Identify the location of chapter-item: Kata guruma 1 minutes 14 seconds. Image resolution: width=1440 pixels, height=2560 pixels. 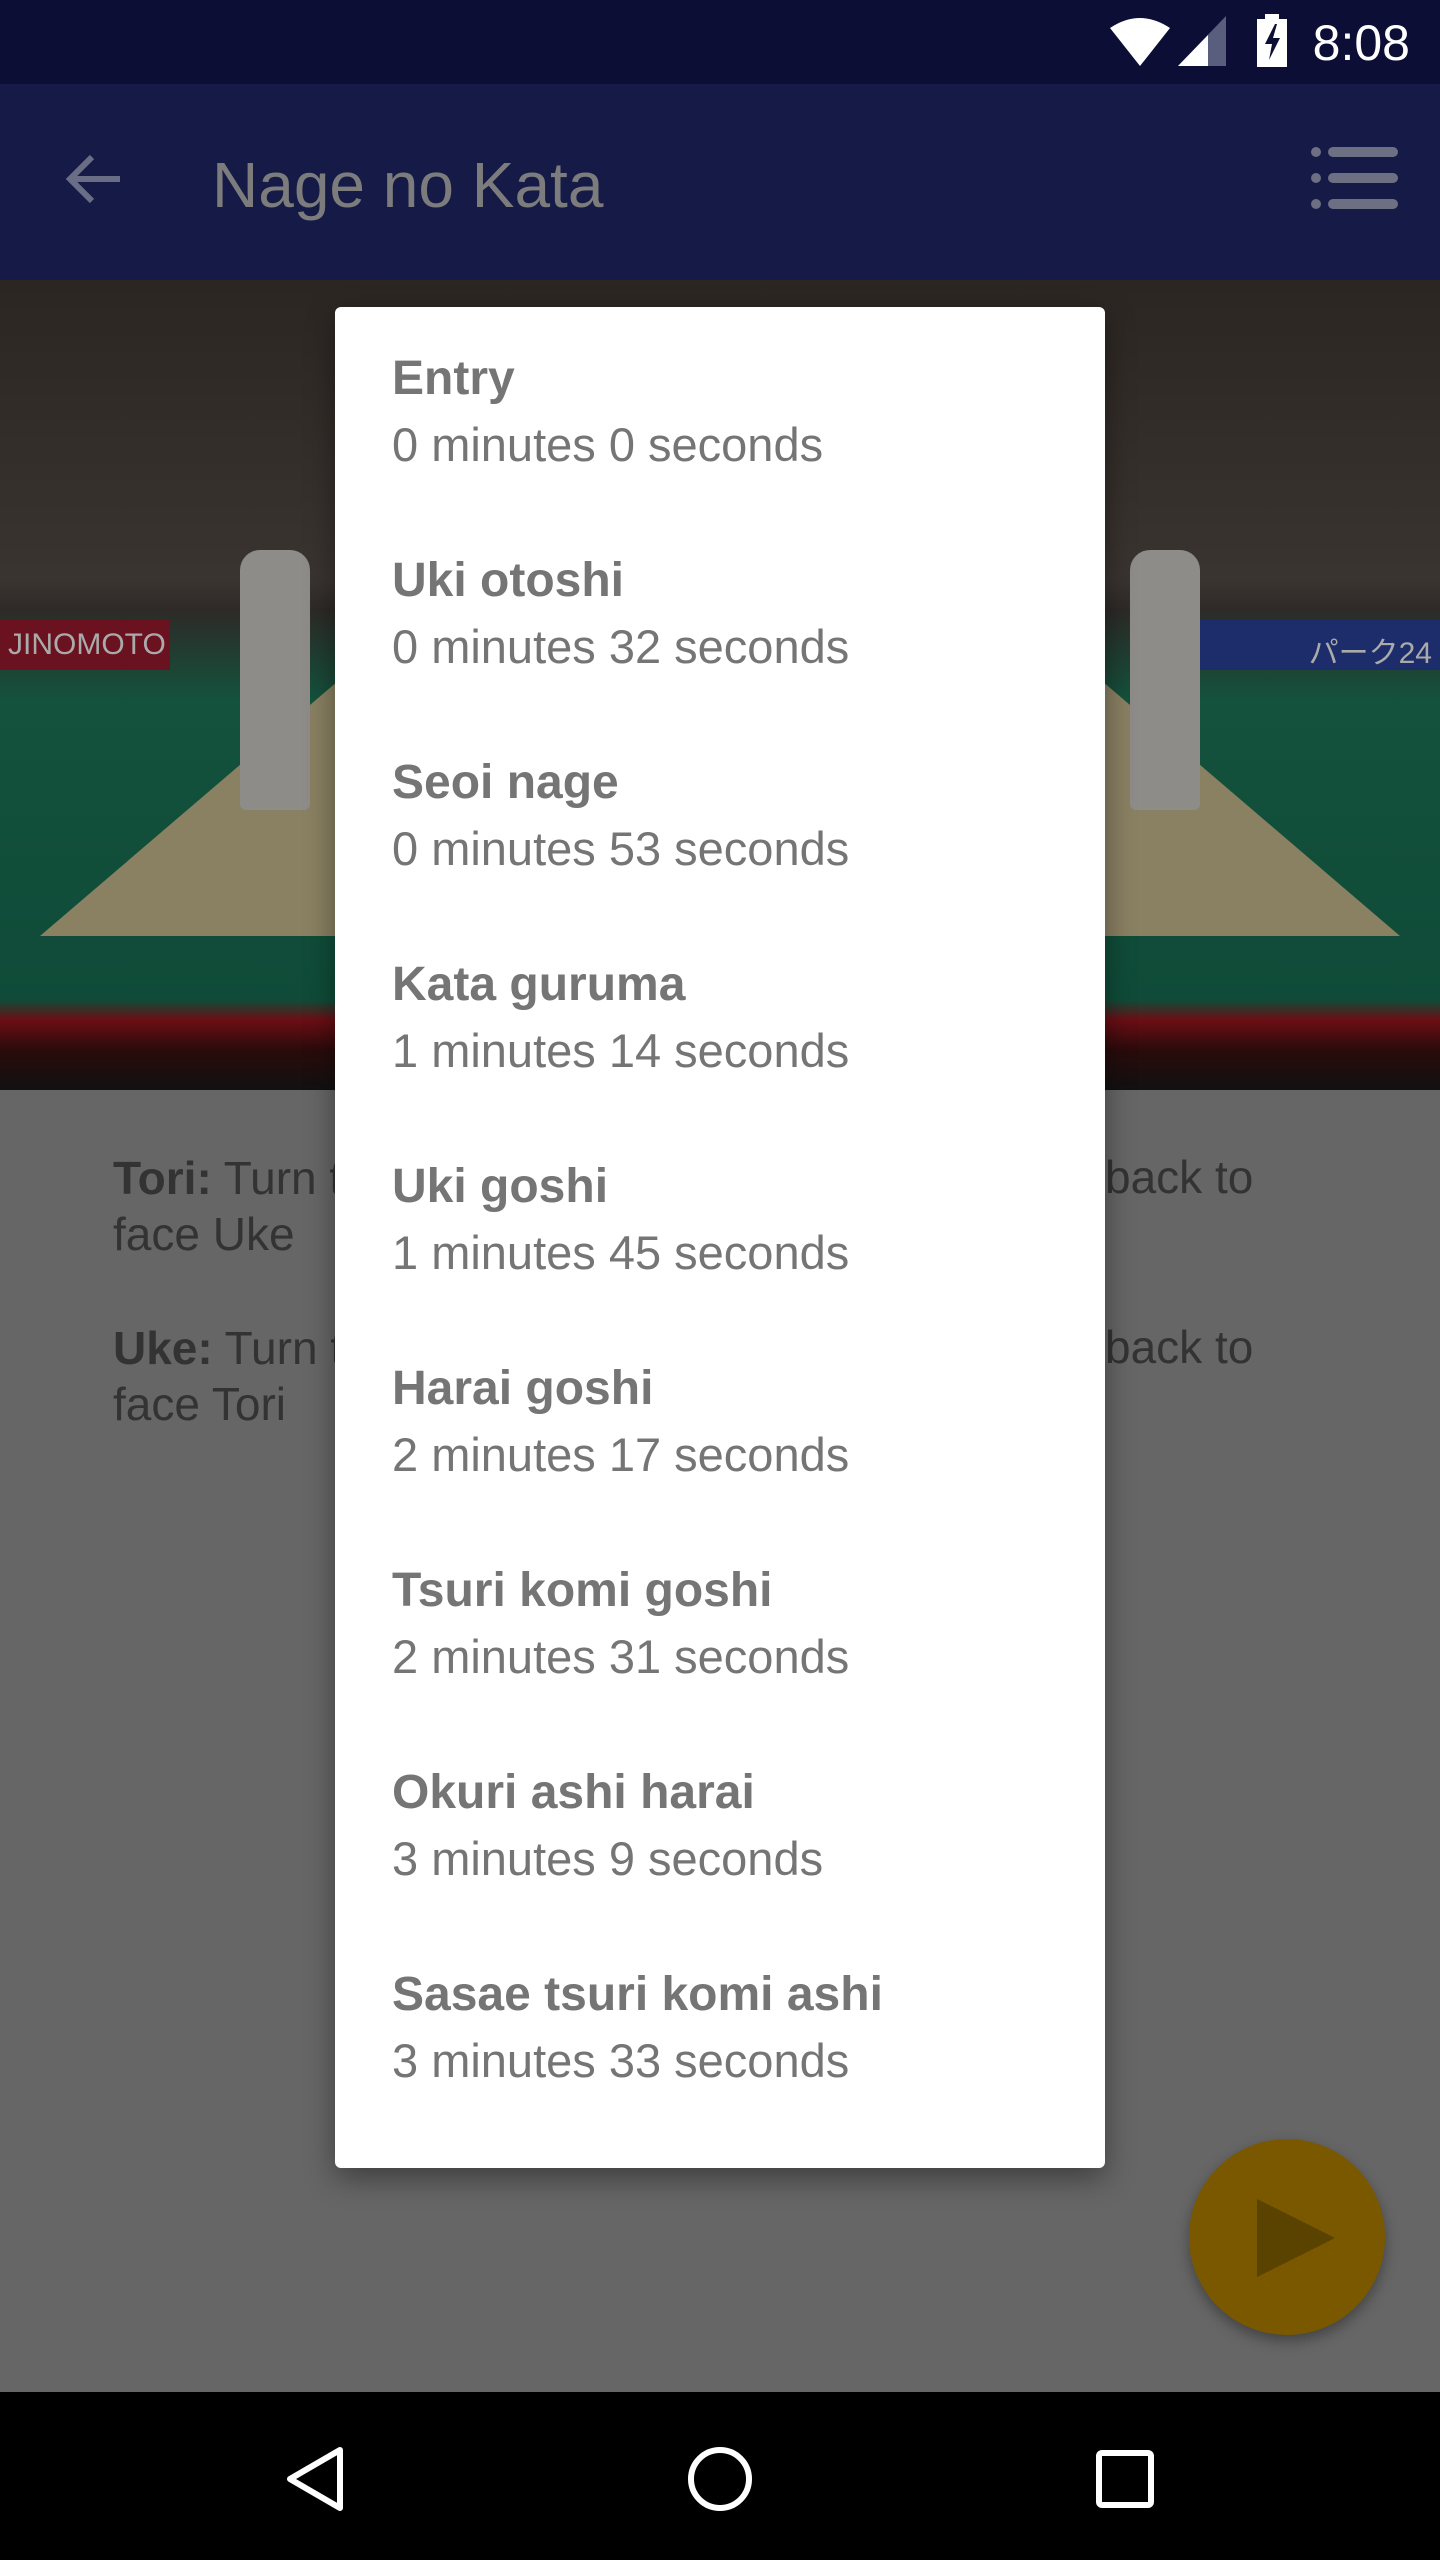
(620, 1050).